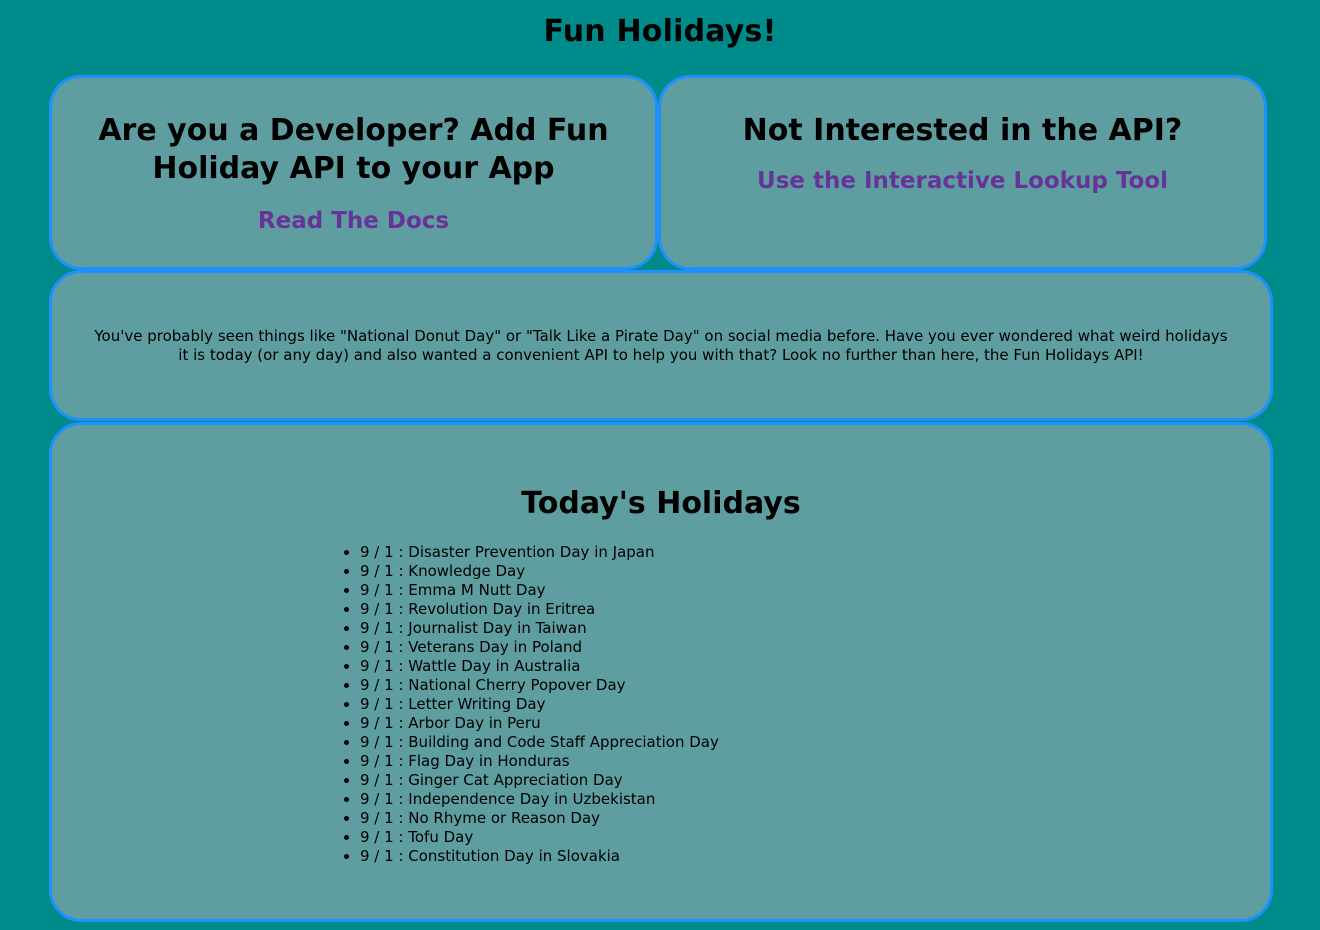  Describe the element at coordinates (539, 590) in the screenshot. I see `list-item: 9 / 1 : Emma M Nutt Day` at that location.